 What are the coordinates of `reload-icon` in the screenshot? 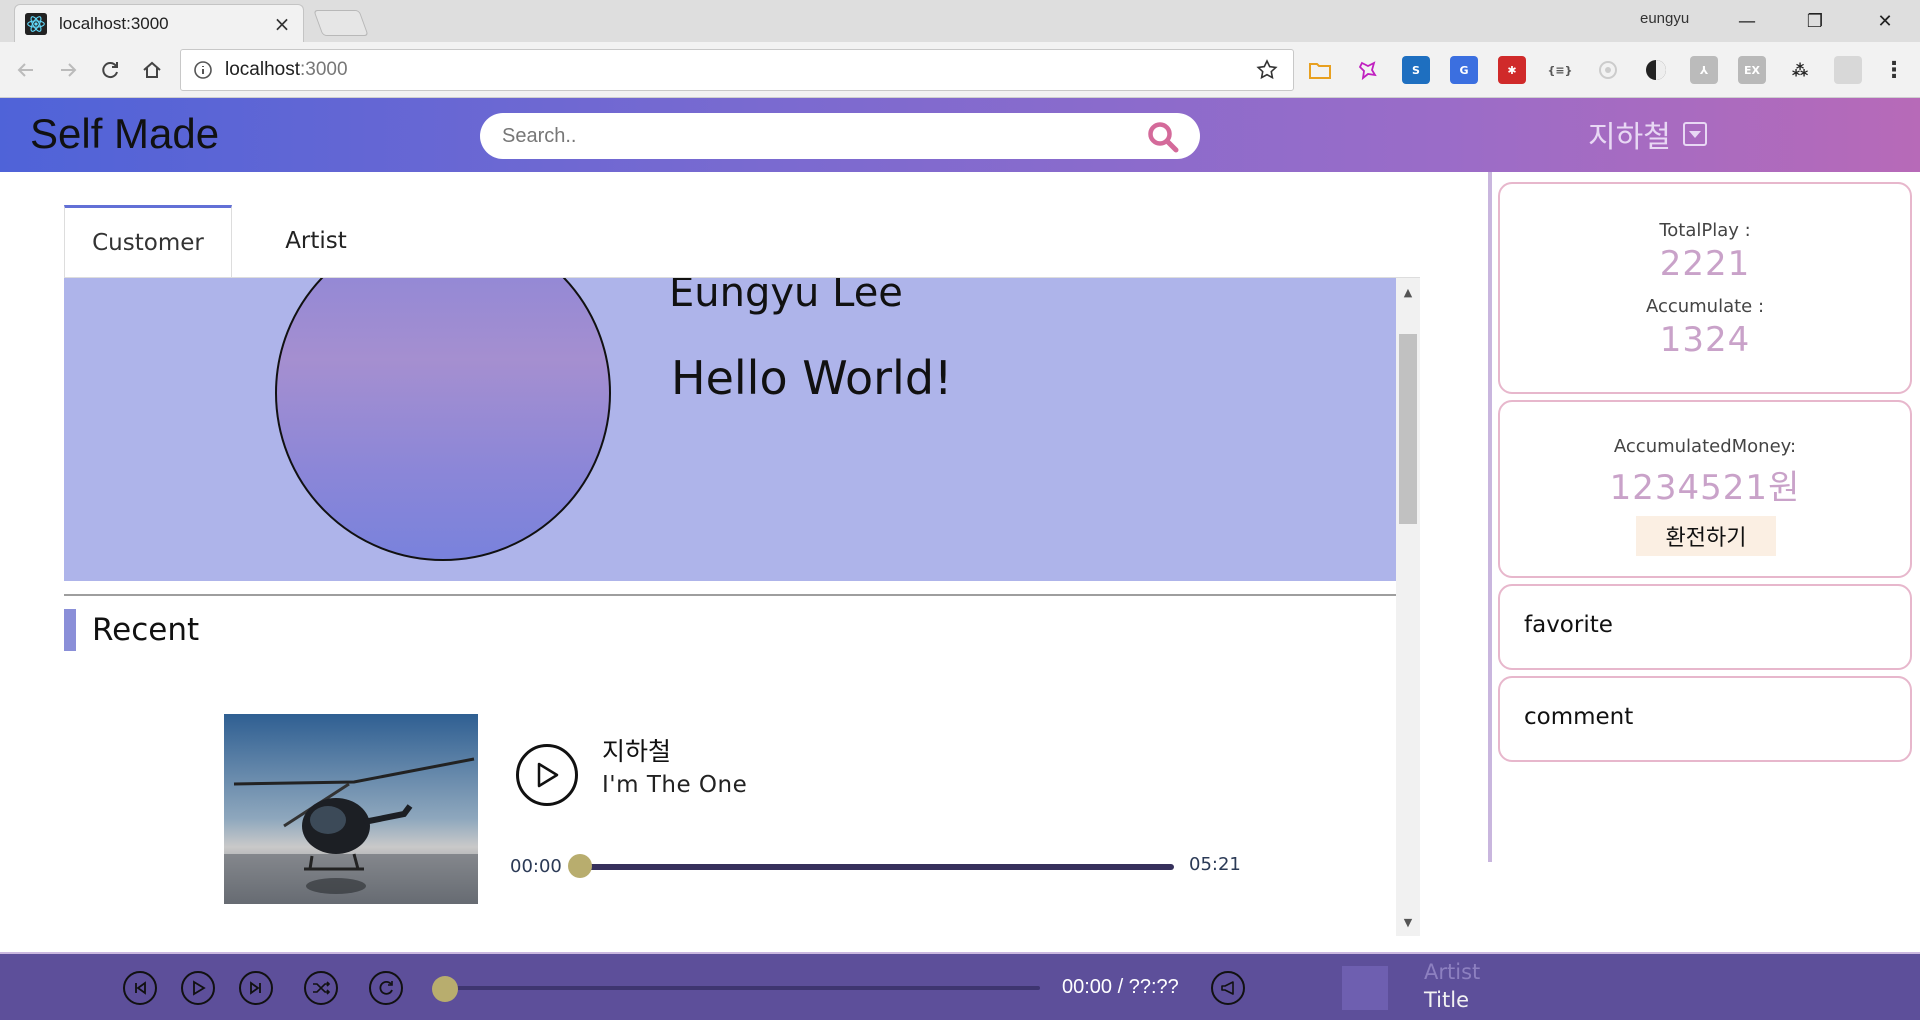 It's located at (110, 70).